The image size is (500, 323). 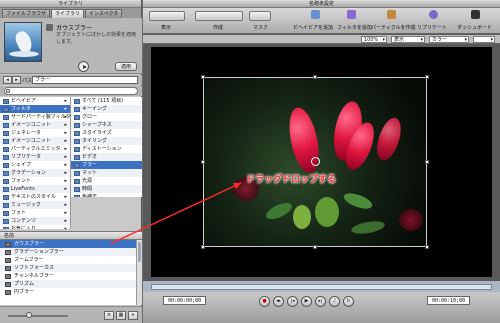 I want to click on behavior-icon, so click(x=315, y=14).